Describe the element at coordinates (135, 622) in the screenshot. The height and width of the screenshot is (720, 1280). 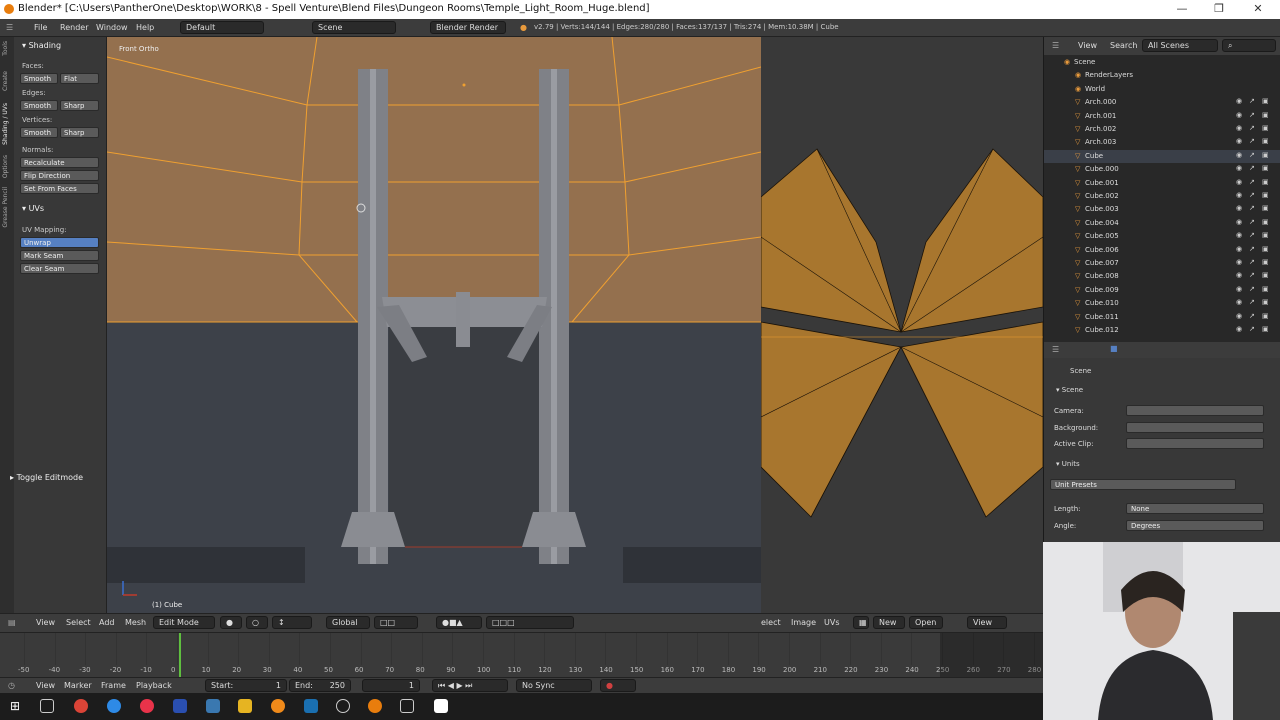
I see `menu-mesh: Mesh` at that location.